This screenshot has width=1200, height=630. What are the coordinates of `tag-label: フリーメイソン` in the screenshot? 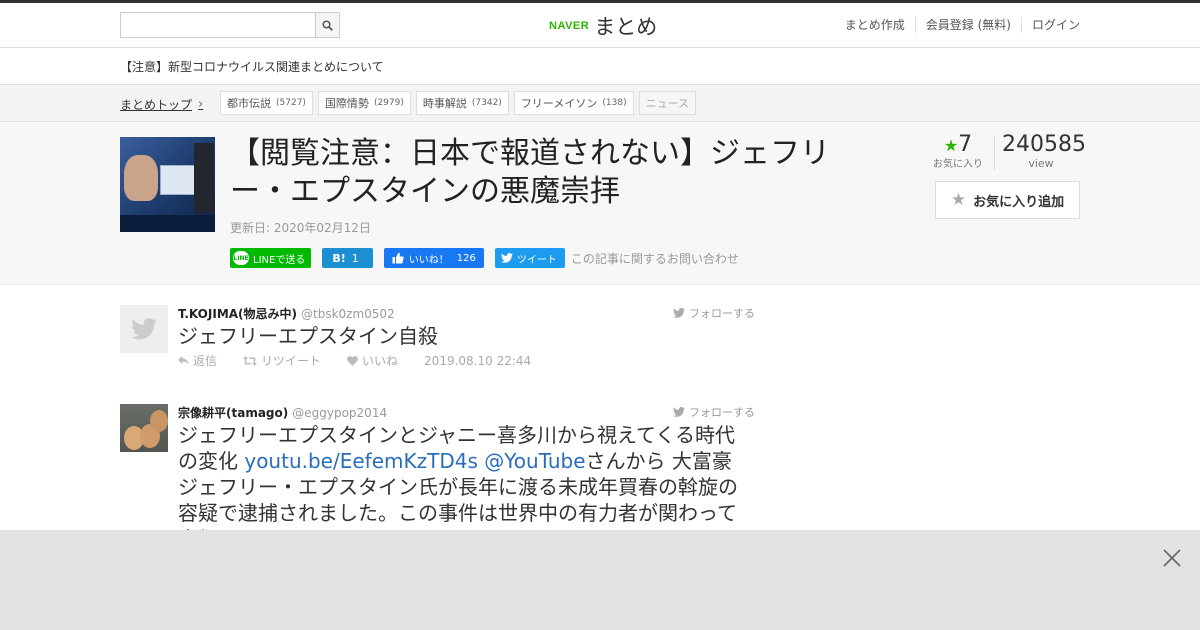 It's located at (559, 103).